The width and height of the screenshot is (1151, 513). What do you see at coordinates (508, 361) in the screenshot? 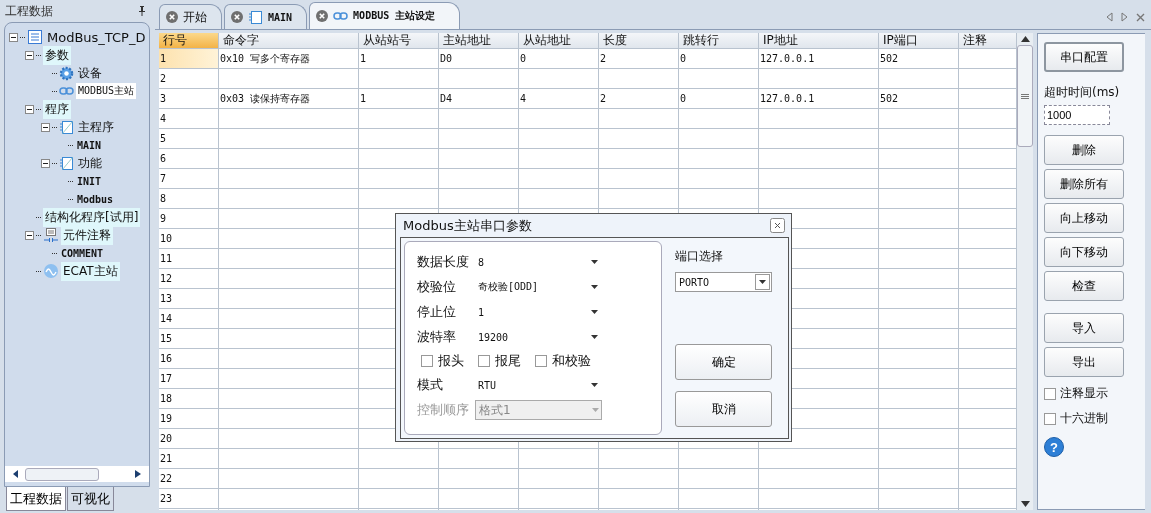
I see `checkbox-label: 报尾` at bounding box center [508, 361].